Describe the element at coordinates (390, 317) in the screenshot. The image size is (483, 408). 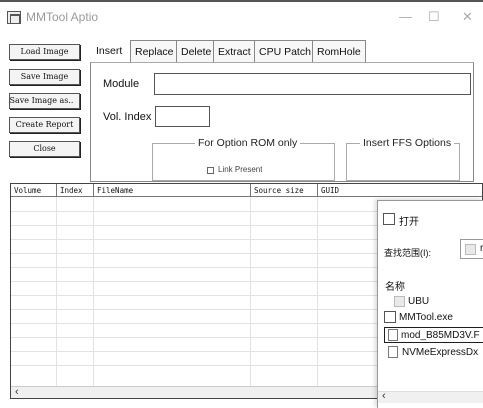
I see `app-file-icon` at that location.